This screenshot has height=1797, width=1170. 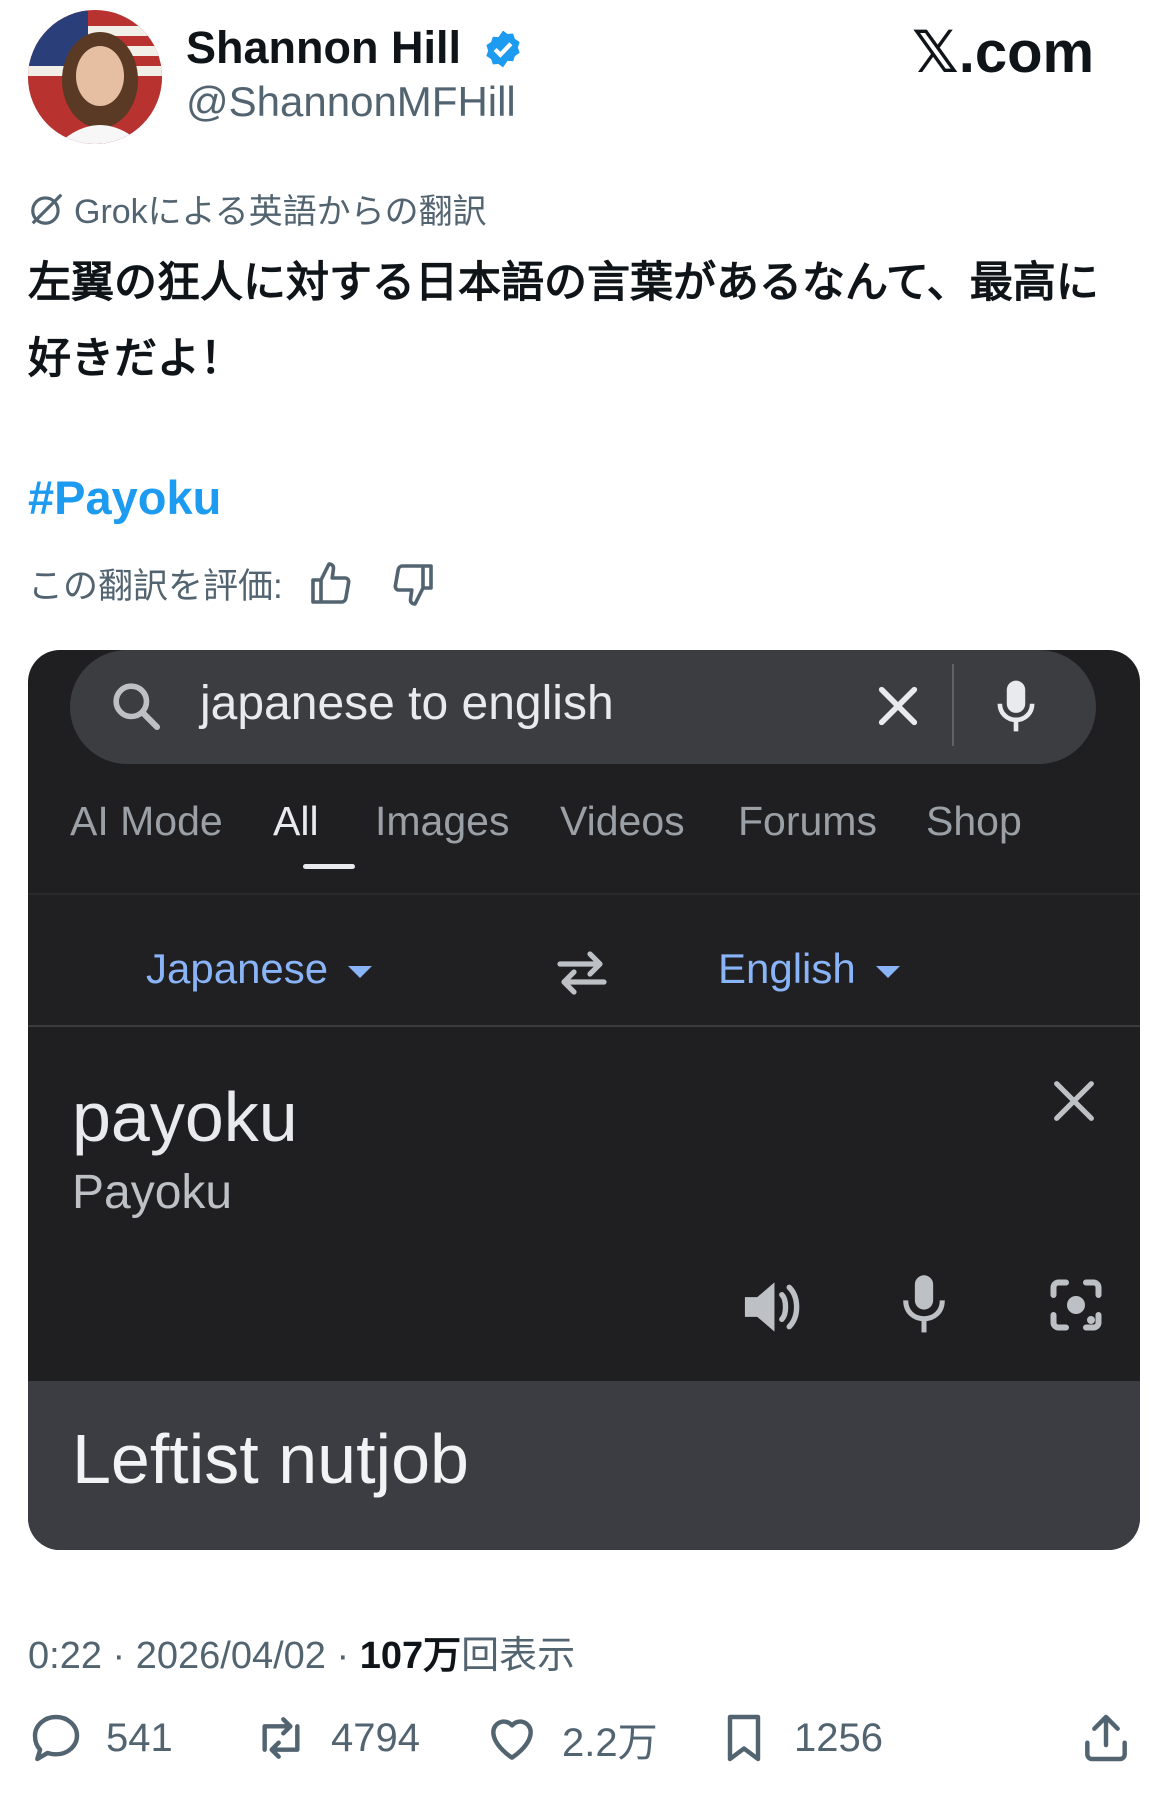 What do you see at coordinates (744, 1738) in the screenshot?
I see `bookmark-icon` at bounding box center [744, 1738].